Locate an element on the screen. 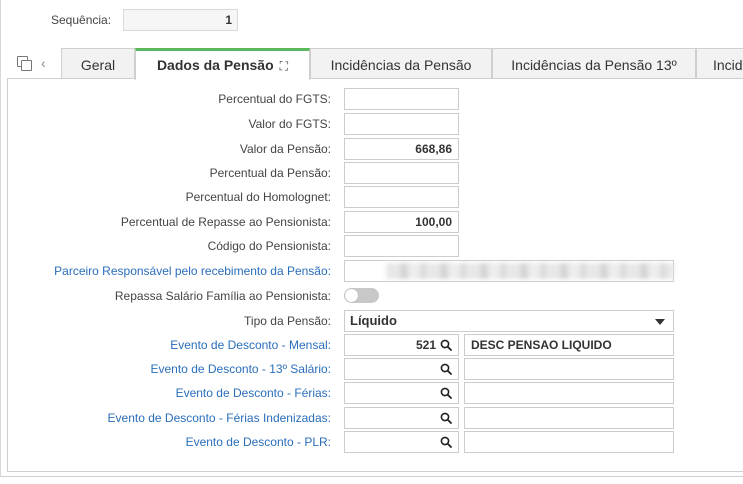 This screenshot has width=743, height=484. row-percentual-homolognet: Percentual do Homolognet: is located at coordinates (371, 197).